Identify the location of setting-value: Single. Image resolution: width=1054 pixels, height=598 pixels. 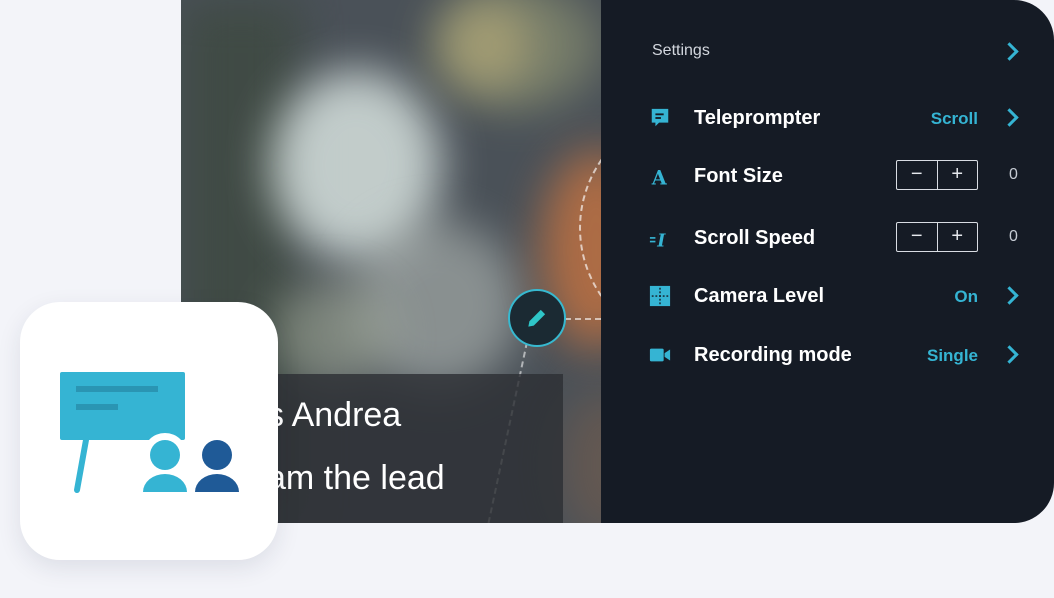
(952, 355).